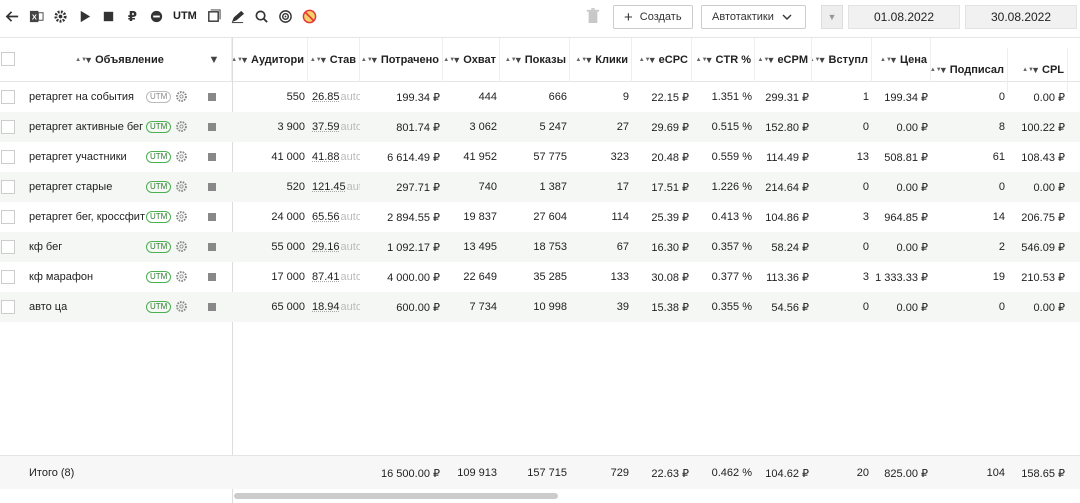 The width and height of the screenshot is (1080, 503). I want to click on ad-name: авто ца, so click(87, 307).